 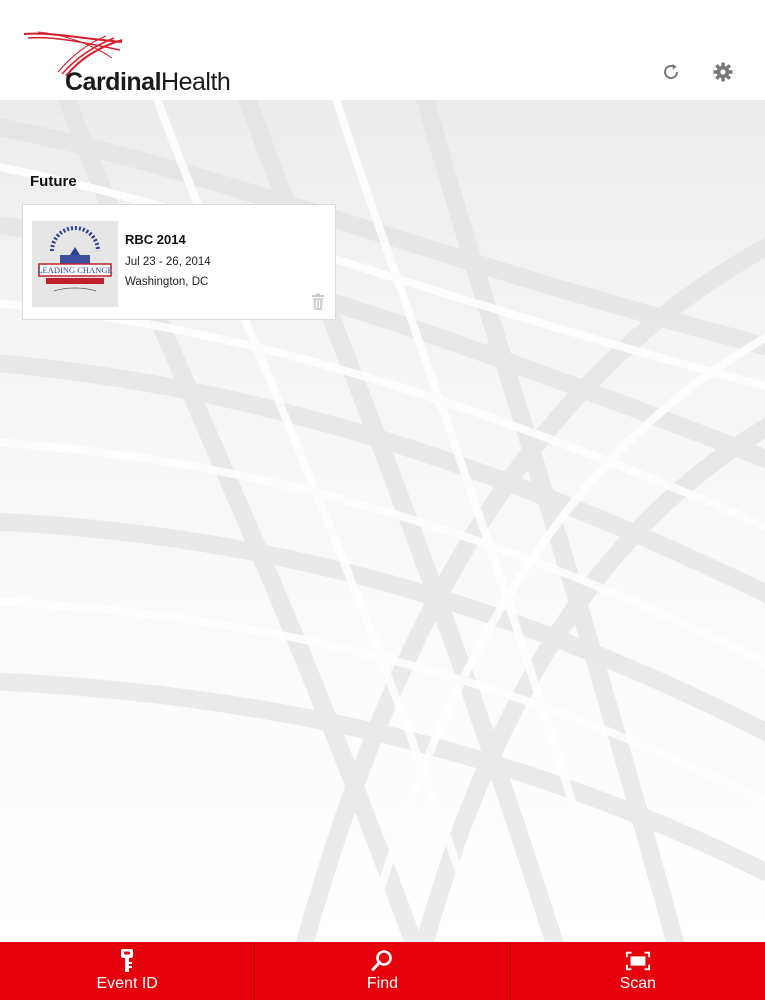 I want to click on section-title-future: Future, so click(x=53, y=181).